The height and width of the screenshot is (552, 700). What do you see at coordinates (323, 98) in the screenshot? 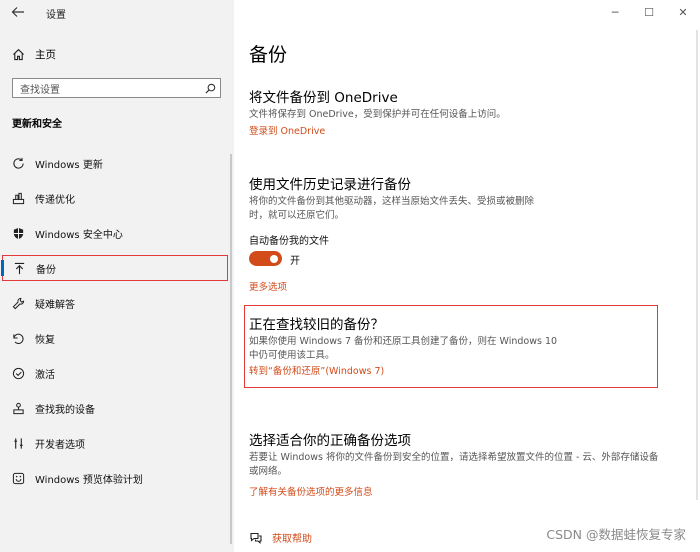
I see `onedrive-section-title: 将文件备份到 OneDrive` at bounding box center [323, 98].